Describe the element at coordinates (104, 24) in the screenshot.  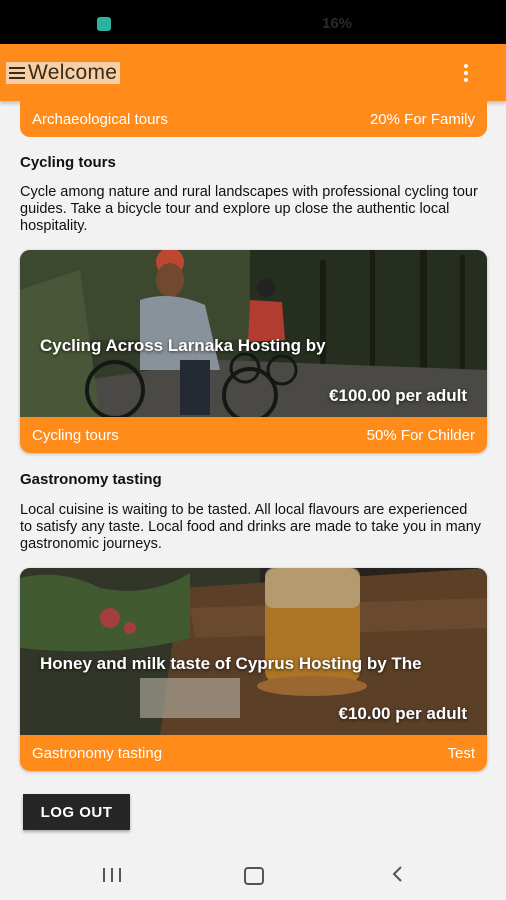
I see `calendar-notification-icon` at that location.